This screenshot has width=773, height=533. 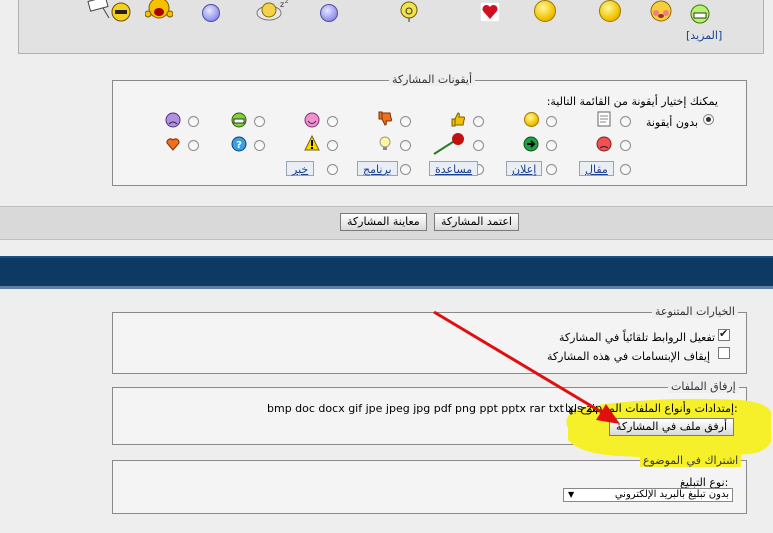 What do you see at coordinates (724, 353) in the screenshot?
I see `disable-smilies-checkbox` at bounding box center [724, 353].